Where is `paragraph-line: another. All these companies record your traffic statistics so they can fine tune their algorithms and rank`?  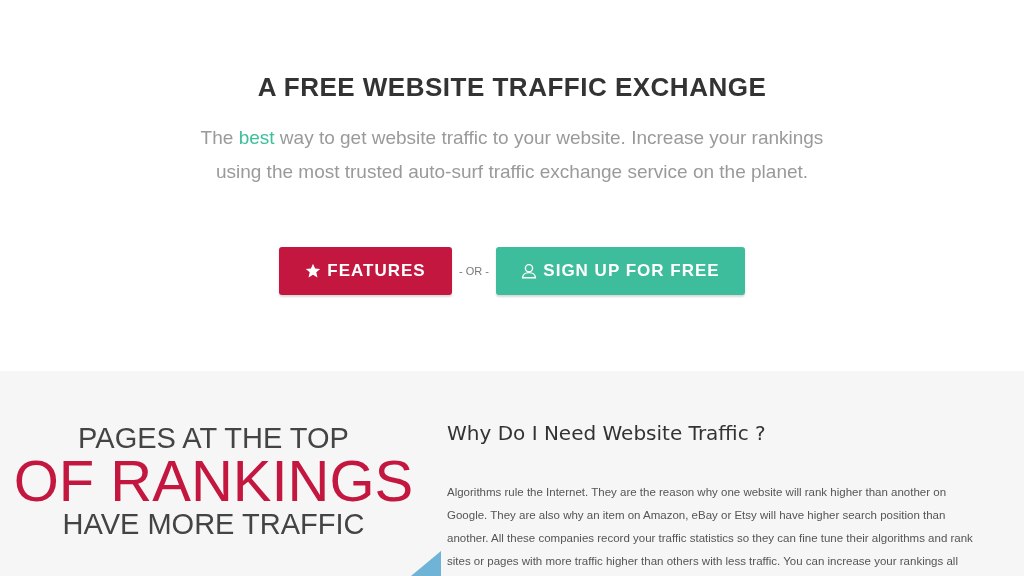 paragraph-line: another. All these companies record your traffic statistics so they can fine tune their algorithms and rank is located at coordinates (710, 538).